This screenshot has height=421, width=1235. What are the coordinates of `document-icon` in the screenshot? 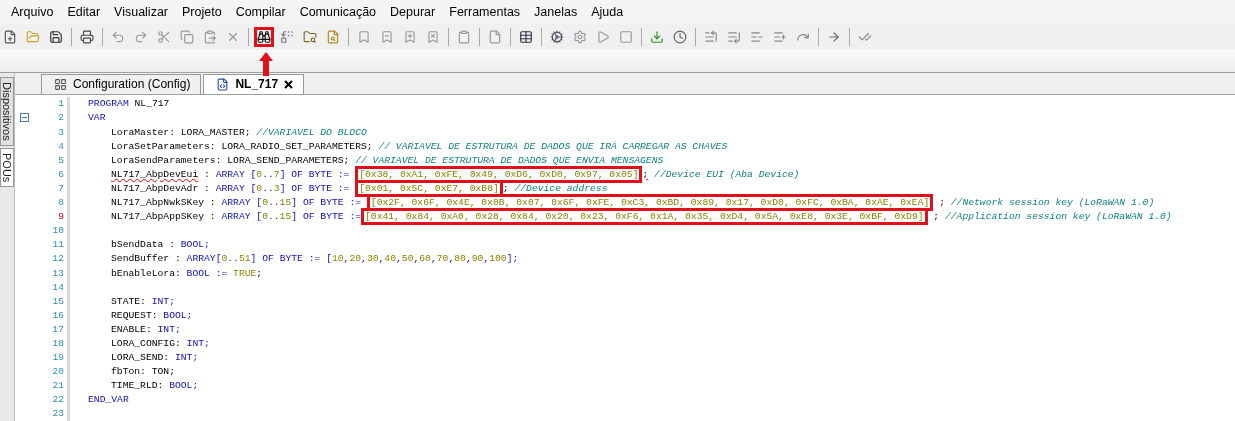 It's located at (223, 84).